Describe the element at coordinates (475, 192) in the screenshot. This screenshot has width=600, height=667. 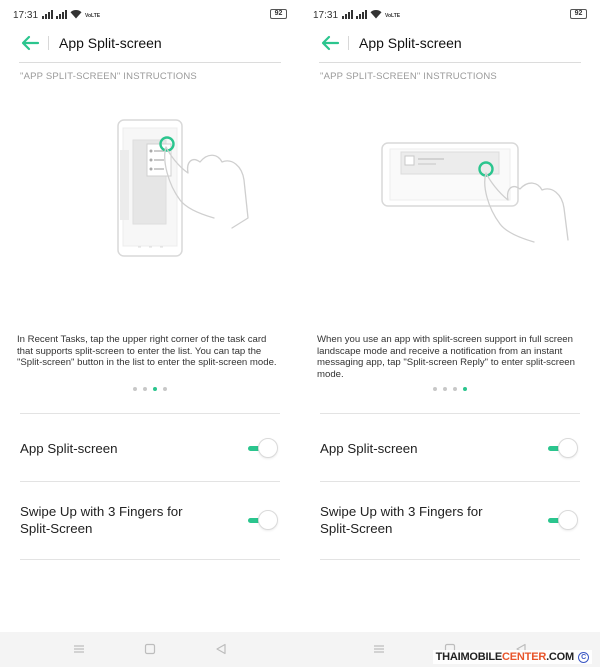
I see `landscape-tap-illustration` at that location.